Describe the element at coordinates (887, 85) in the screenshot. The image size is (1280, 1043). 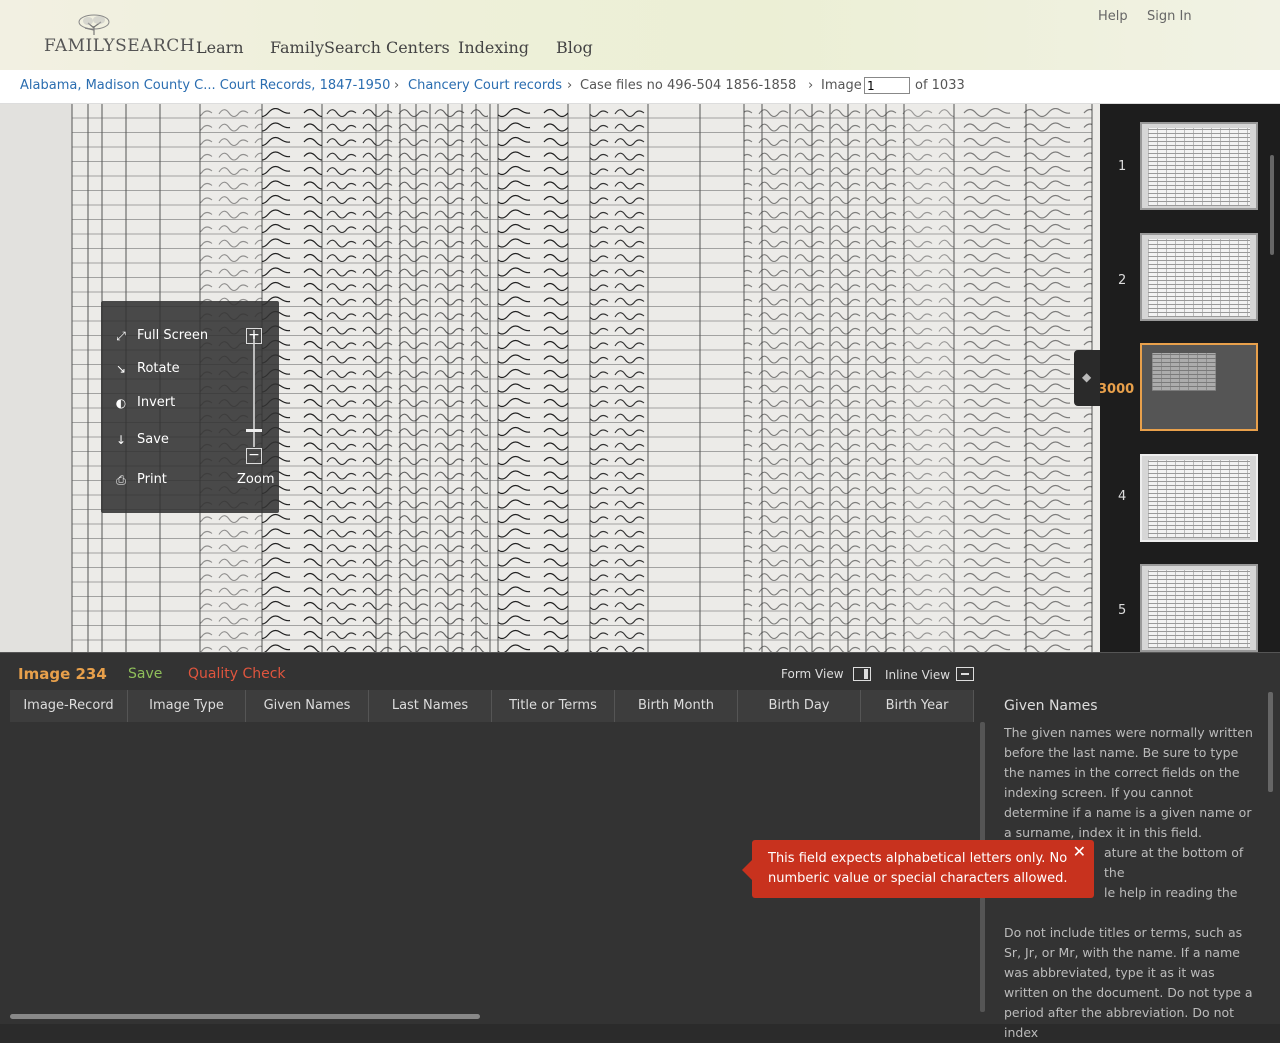
I see `image-number-input` at that location.